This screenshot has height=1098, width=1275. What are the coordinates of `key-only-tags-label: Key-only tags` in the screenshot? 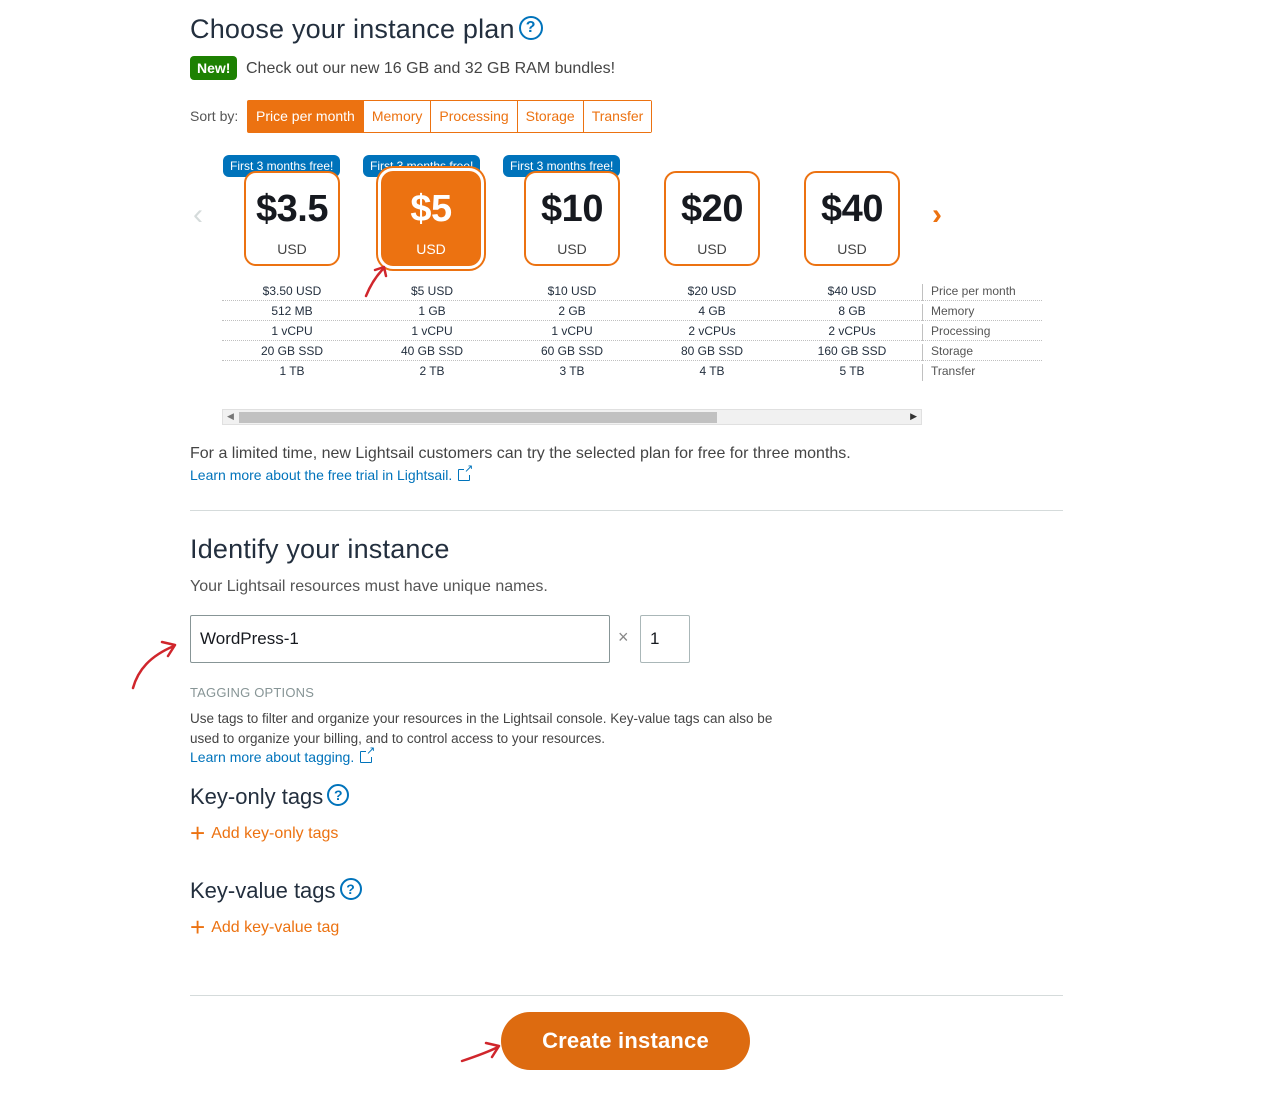 It's located at (257, 796).